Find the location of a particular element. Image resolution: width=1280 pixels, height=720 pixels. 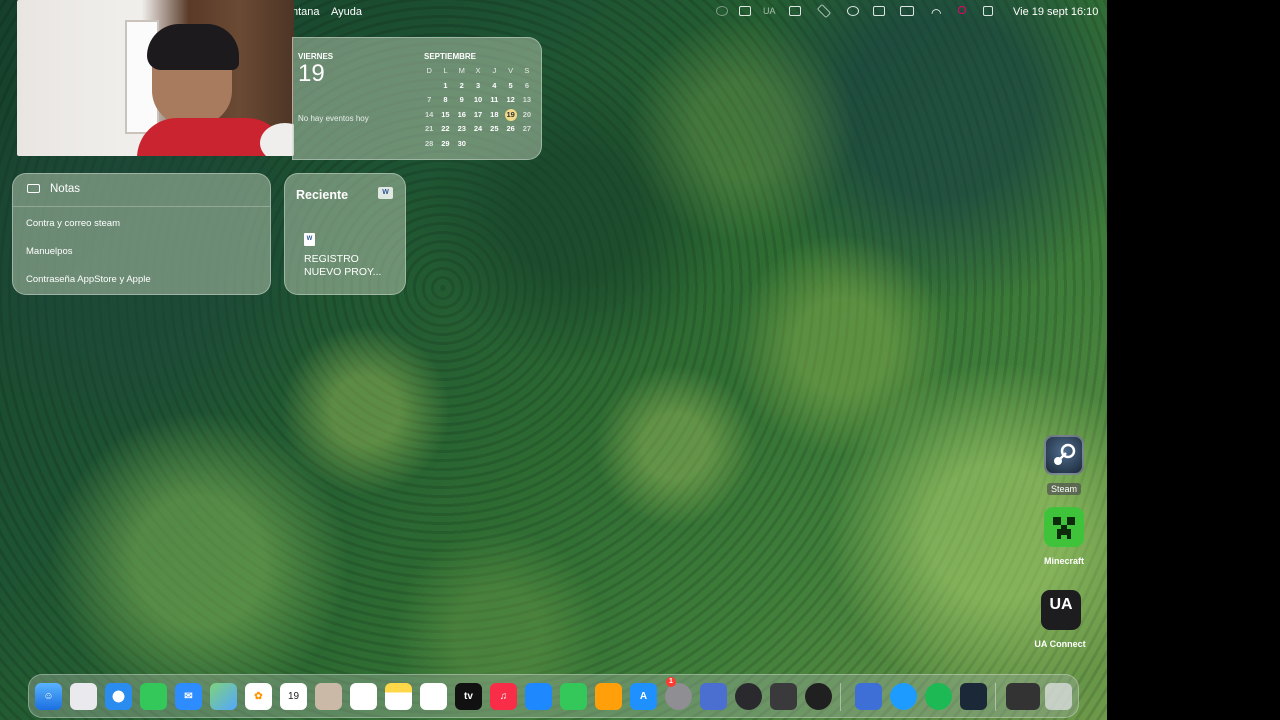

calendar-day: 28 is located at coordinates (429, 144).